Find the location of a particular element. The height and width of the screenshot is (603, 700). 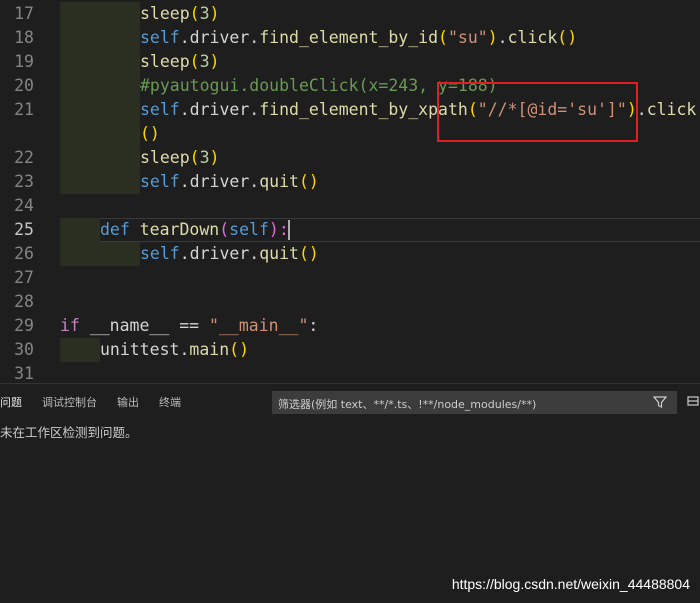

code-line: 24 is located at coordinates (350, 206).